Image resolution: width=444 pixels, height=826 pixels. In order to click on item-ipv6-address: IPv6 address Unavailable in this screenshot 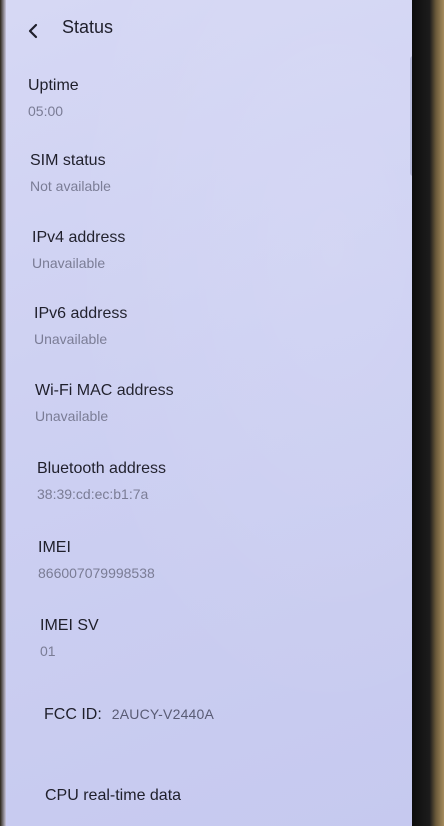, I will do `click(214, 326)`.